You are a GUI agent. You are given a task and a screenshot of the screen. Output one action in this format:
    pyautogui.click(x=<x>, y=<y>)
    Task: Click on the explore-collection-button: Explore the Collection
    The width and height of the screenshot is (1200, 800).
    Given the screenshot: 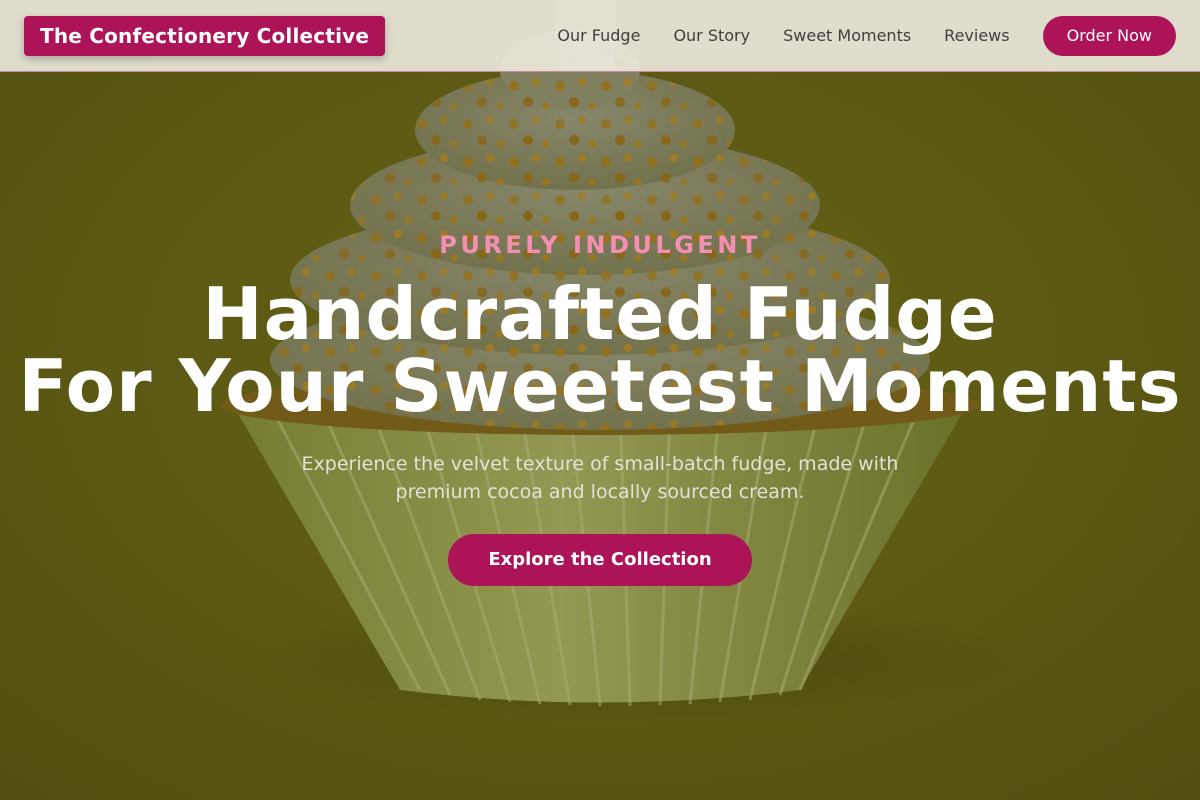 What is the action you would take?
    pyautogui.click(x=600, y=560)
    